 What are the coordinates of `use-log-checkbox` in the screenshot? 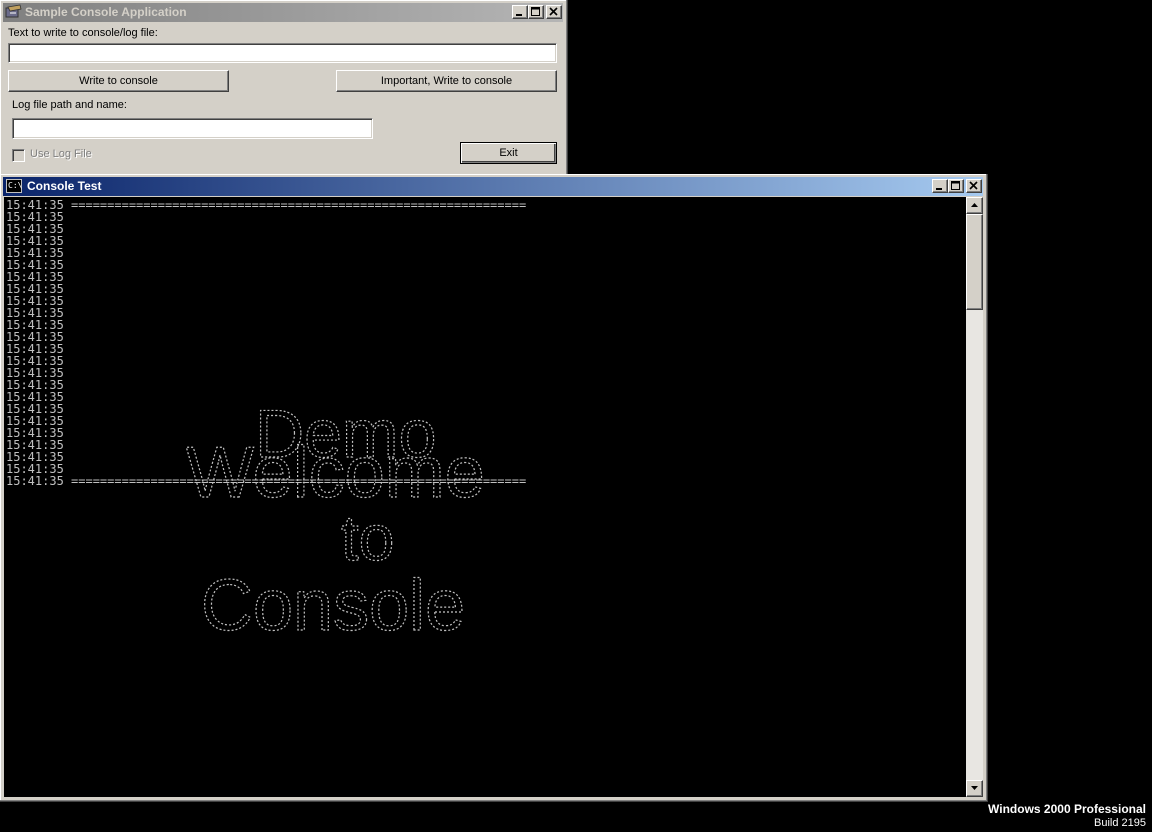 It's located at (18, 155).